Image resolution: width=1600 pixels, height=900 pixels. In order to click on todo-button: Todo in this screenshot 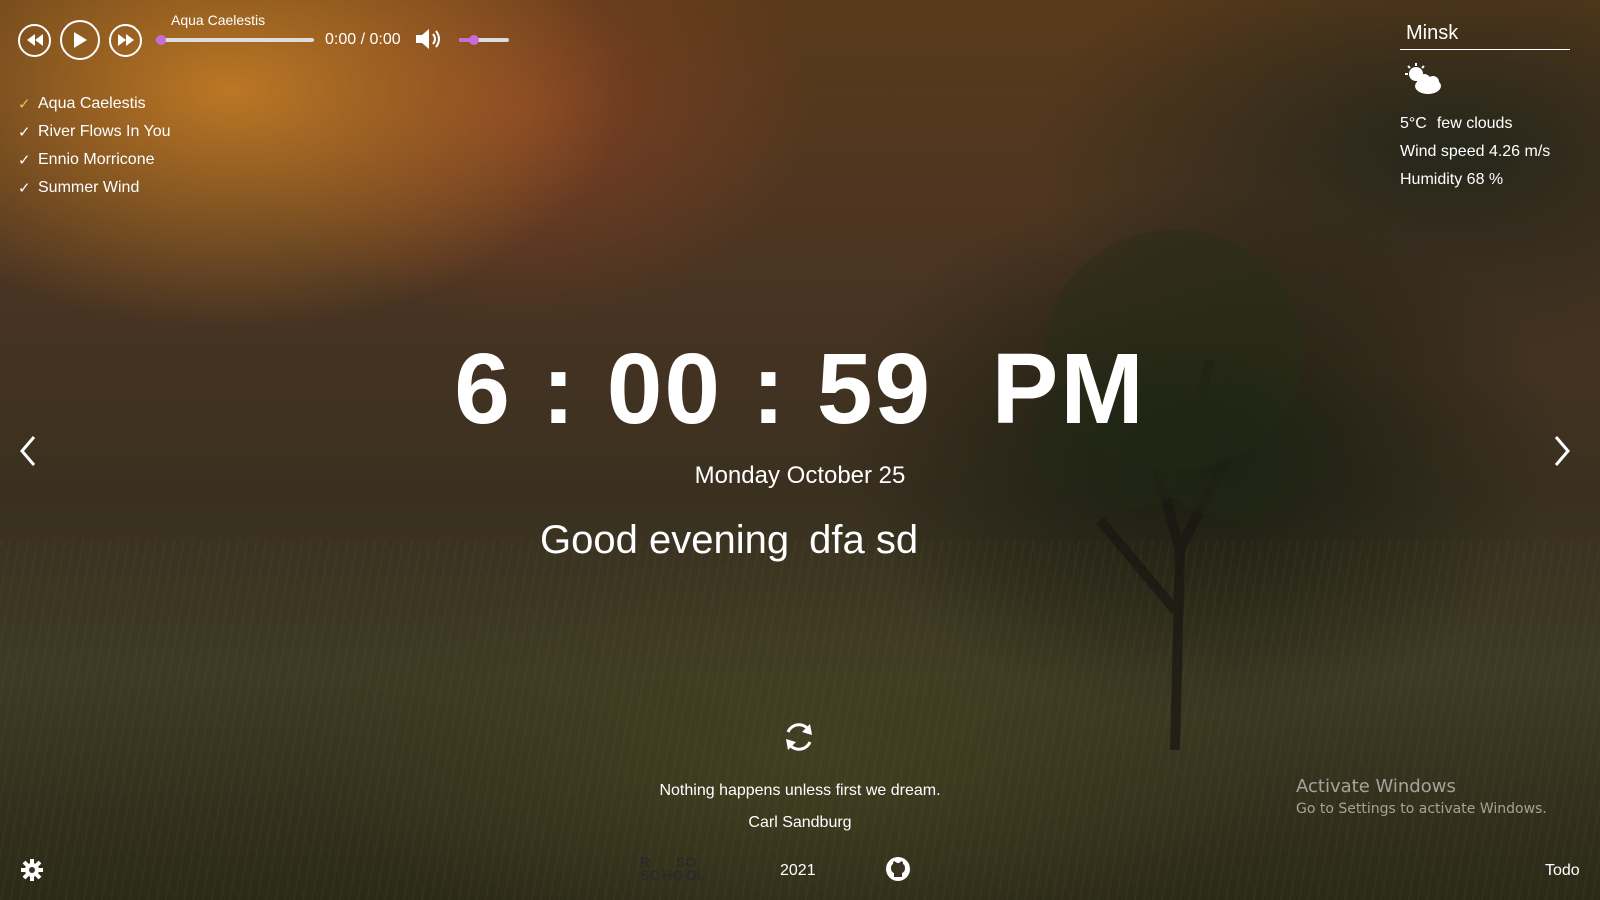, I will do `click(1562, 871)`.